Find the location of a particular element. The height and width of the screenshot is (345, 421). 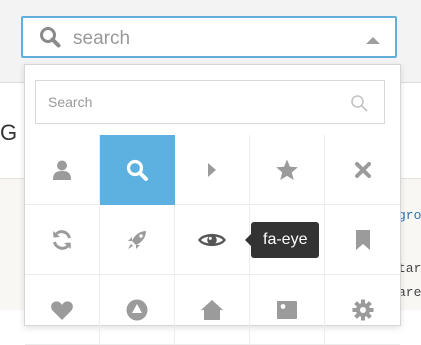

icon-option-eye is located at coordinates (212, 240).